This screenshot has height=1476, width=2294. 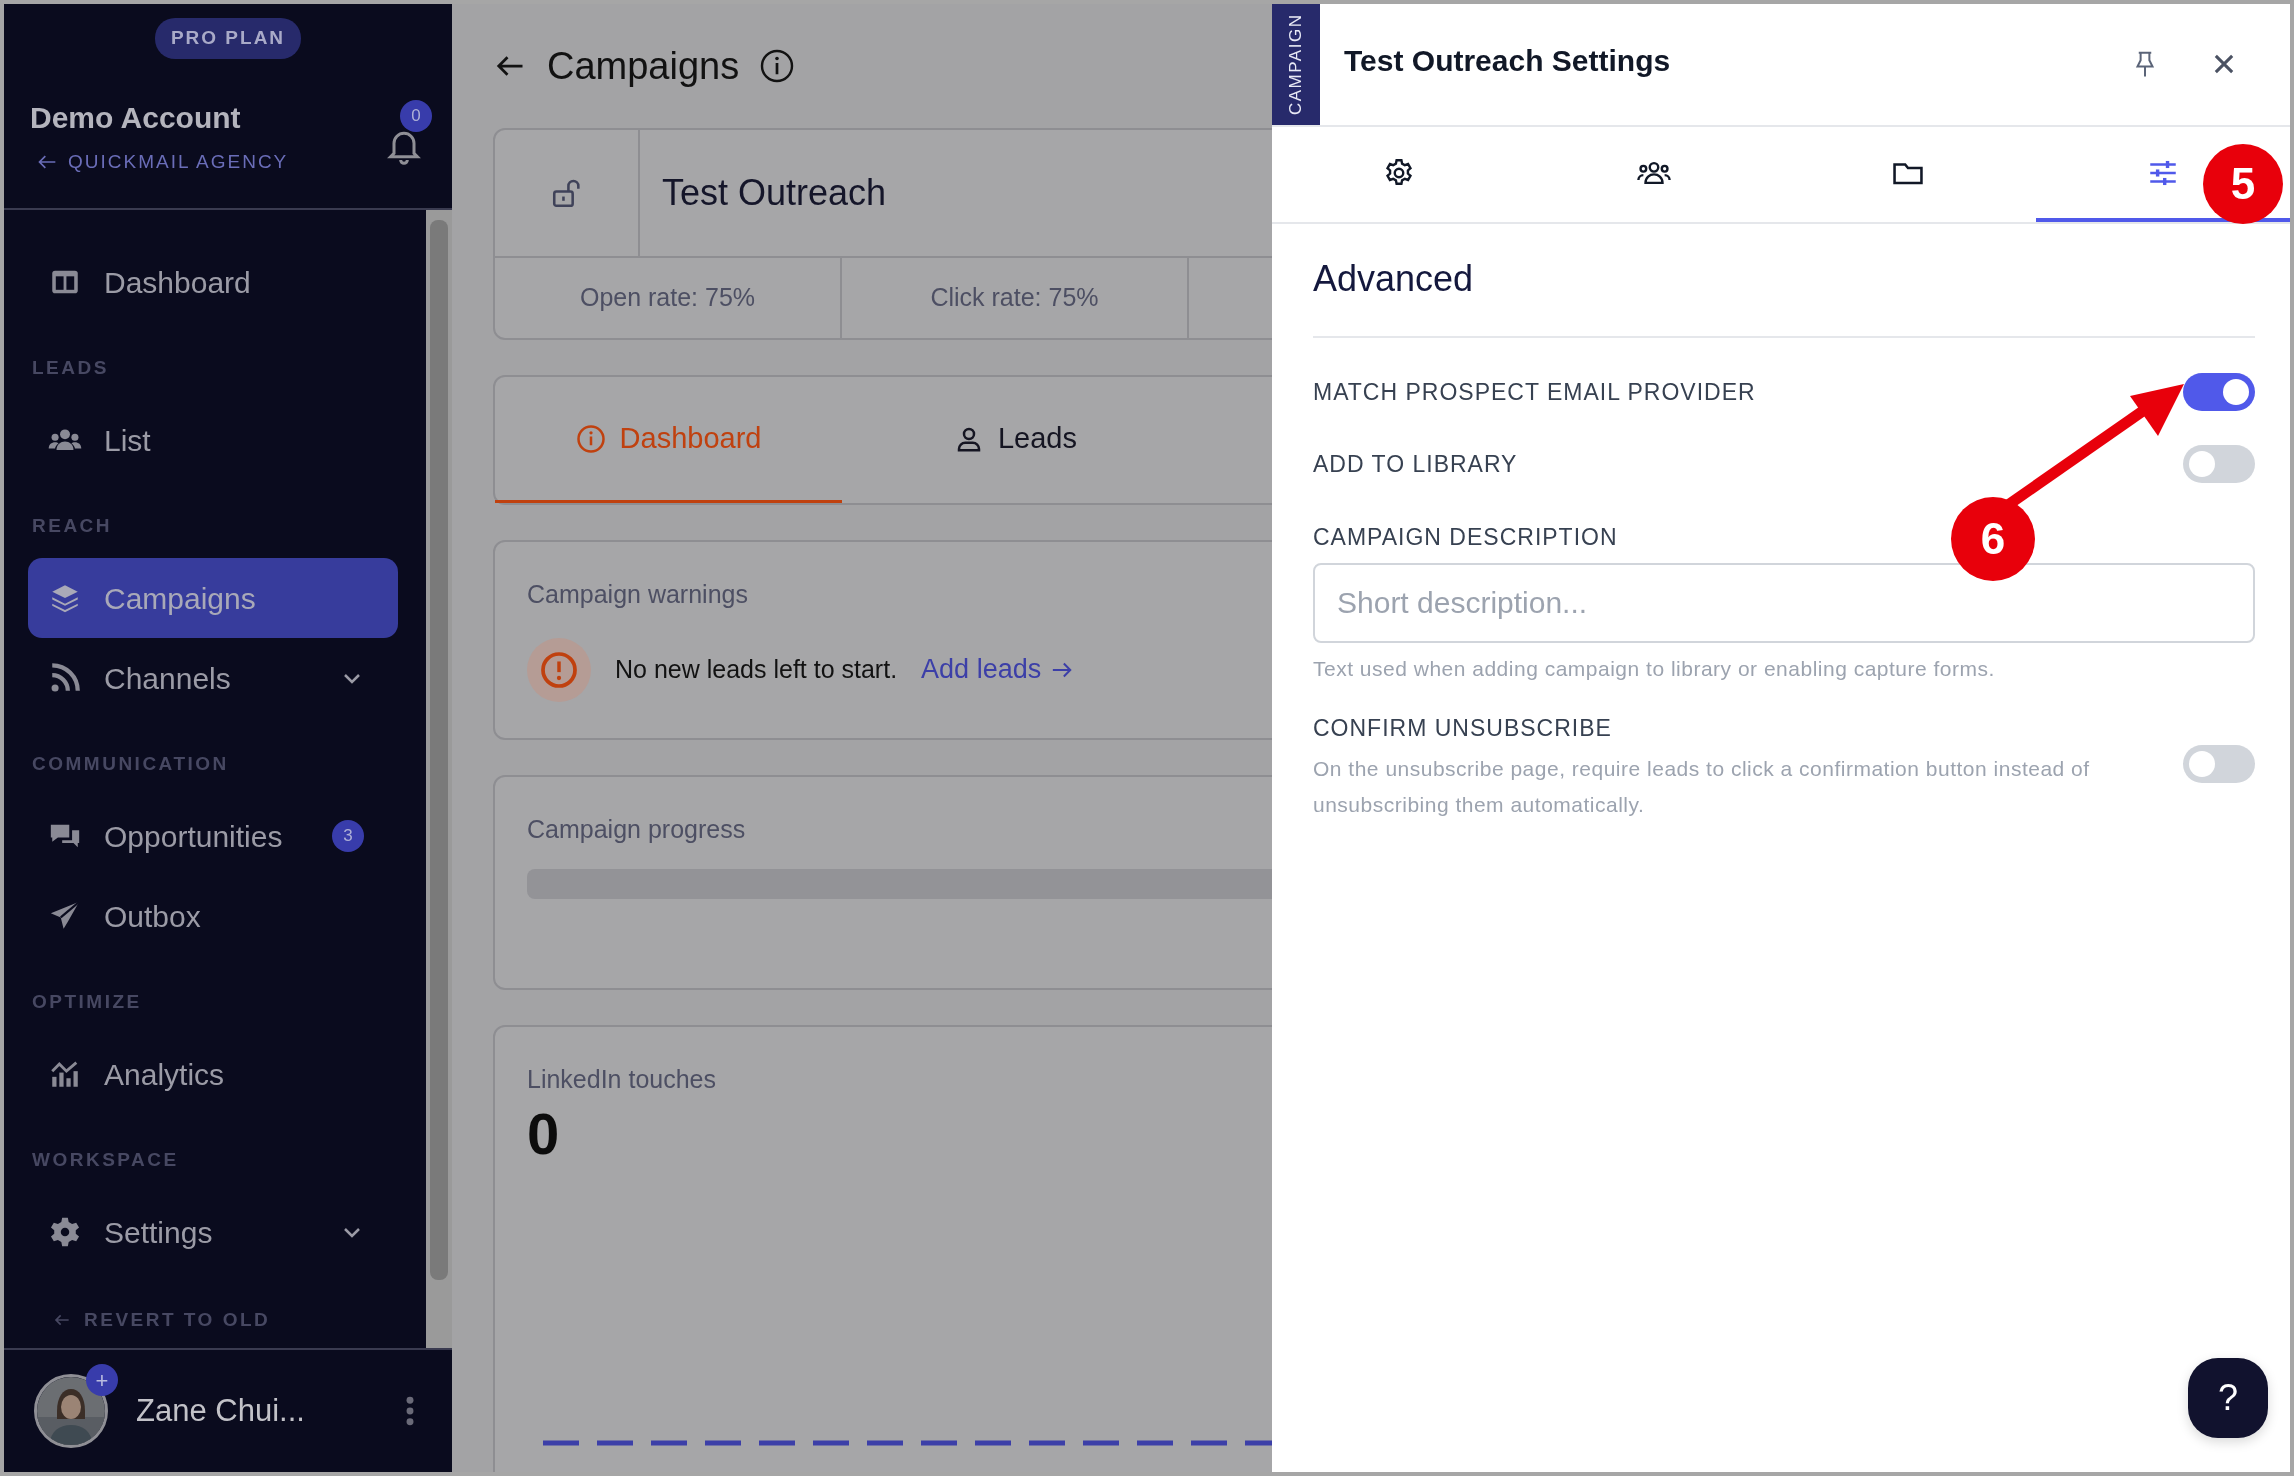 I want to click on nav-item: Settings, so click(x=213, y=1232).